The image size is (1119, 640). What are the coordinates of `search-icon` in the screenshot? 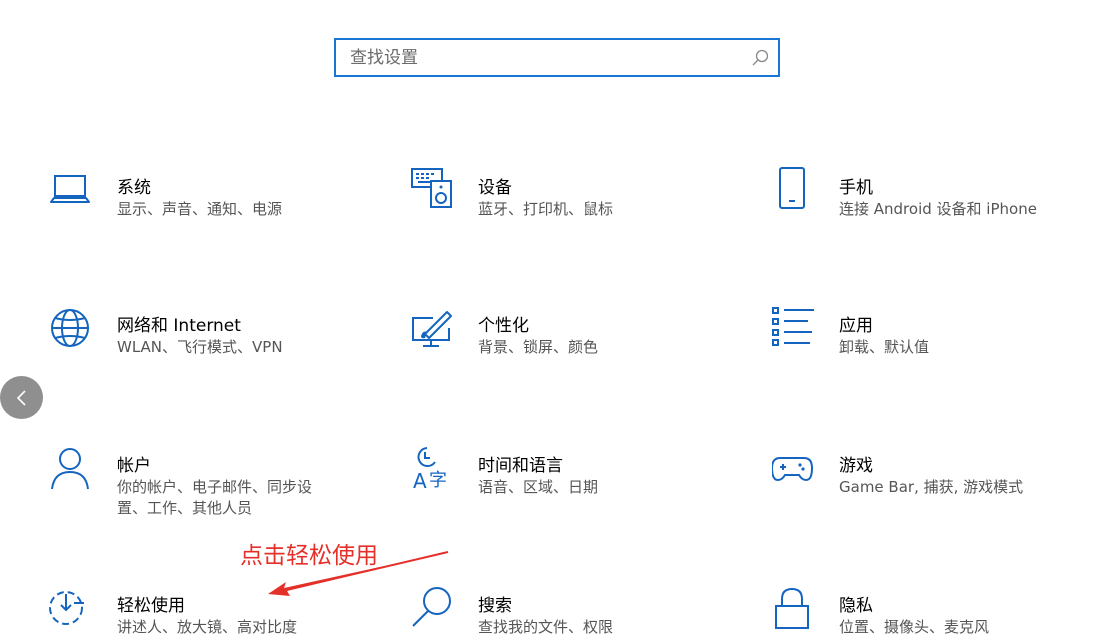 It's located at (760, 58).